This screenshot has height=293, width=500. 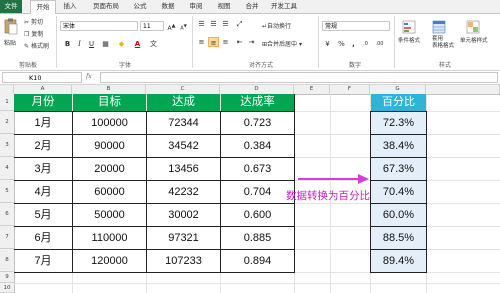 I want to click on fill-color-button: ◆, so click(x=121, y=44).